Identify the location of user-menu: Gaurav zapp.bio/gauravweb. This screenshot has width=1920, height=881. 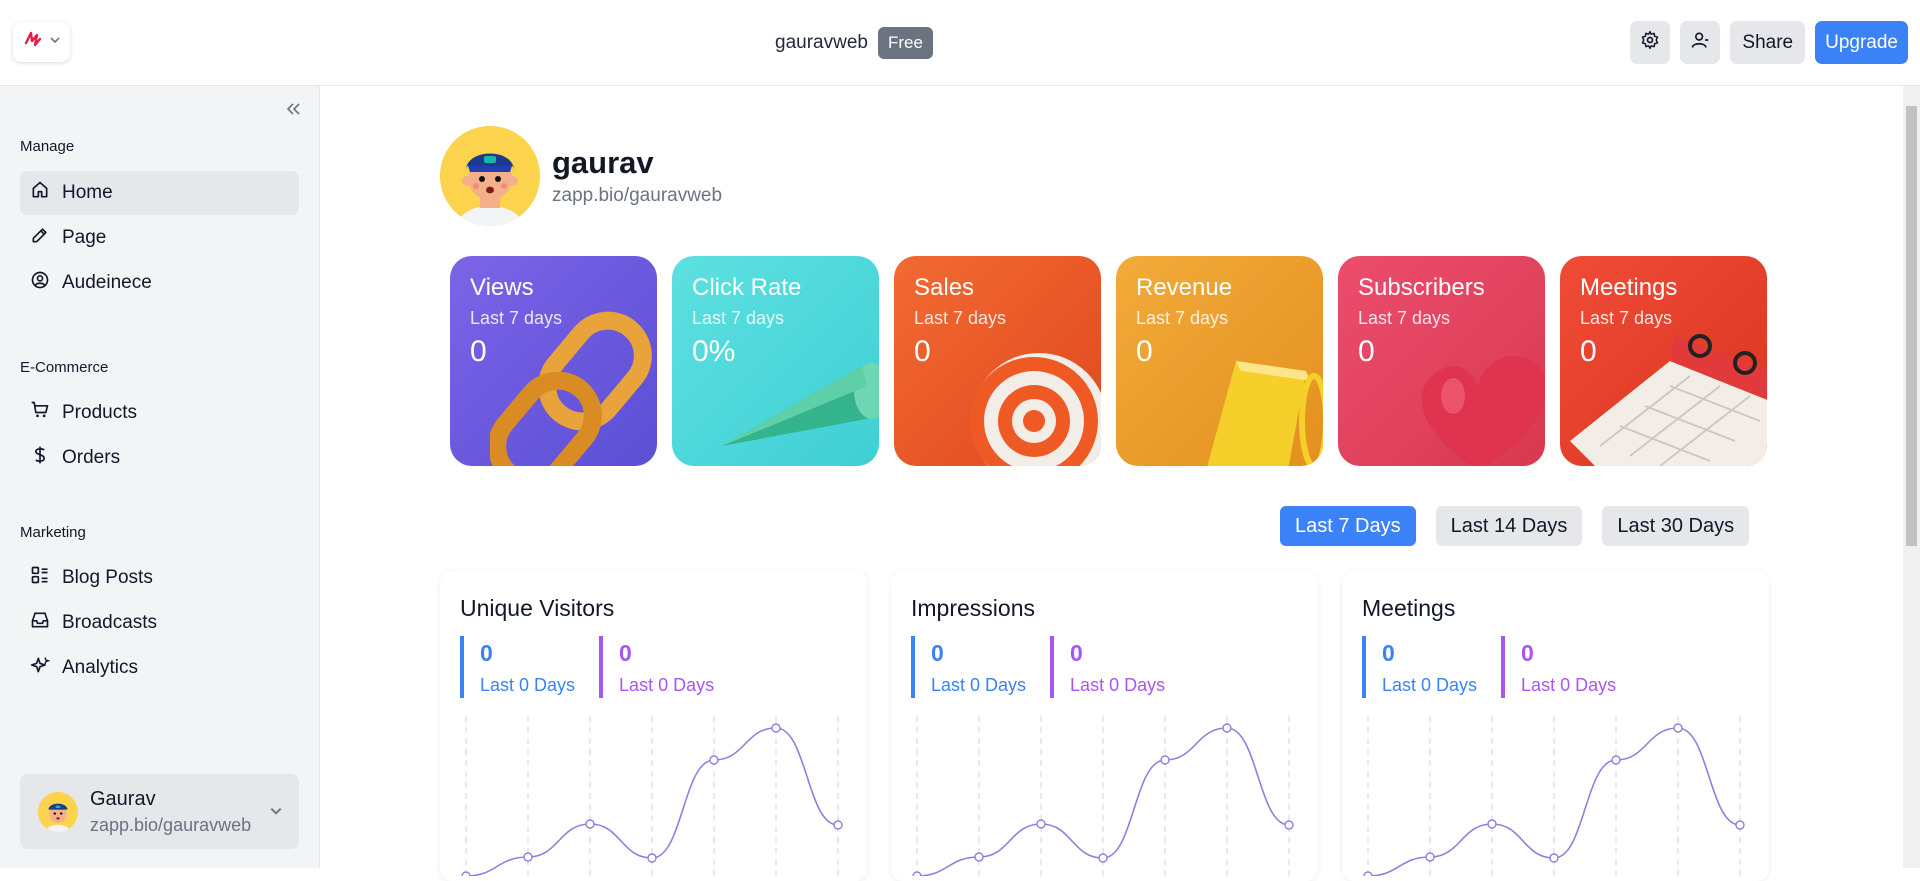
(159, 811).